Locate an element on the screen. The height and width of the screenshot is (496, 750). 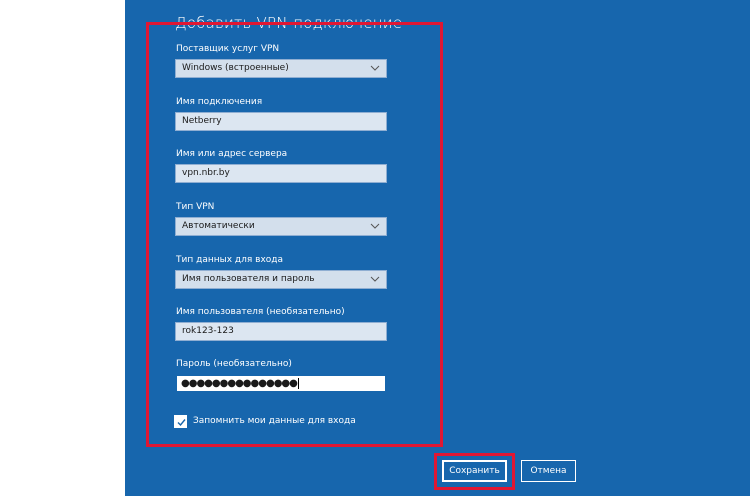
remember-label: Запомнить мои данные для входа is located at coordinates (274, 421).